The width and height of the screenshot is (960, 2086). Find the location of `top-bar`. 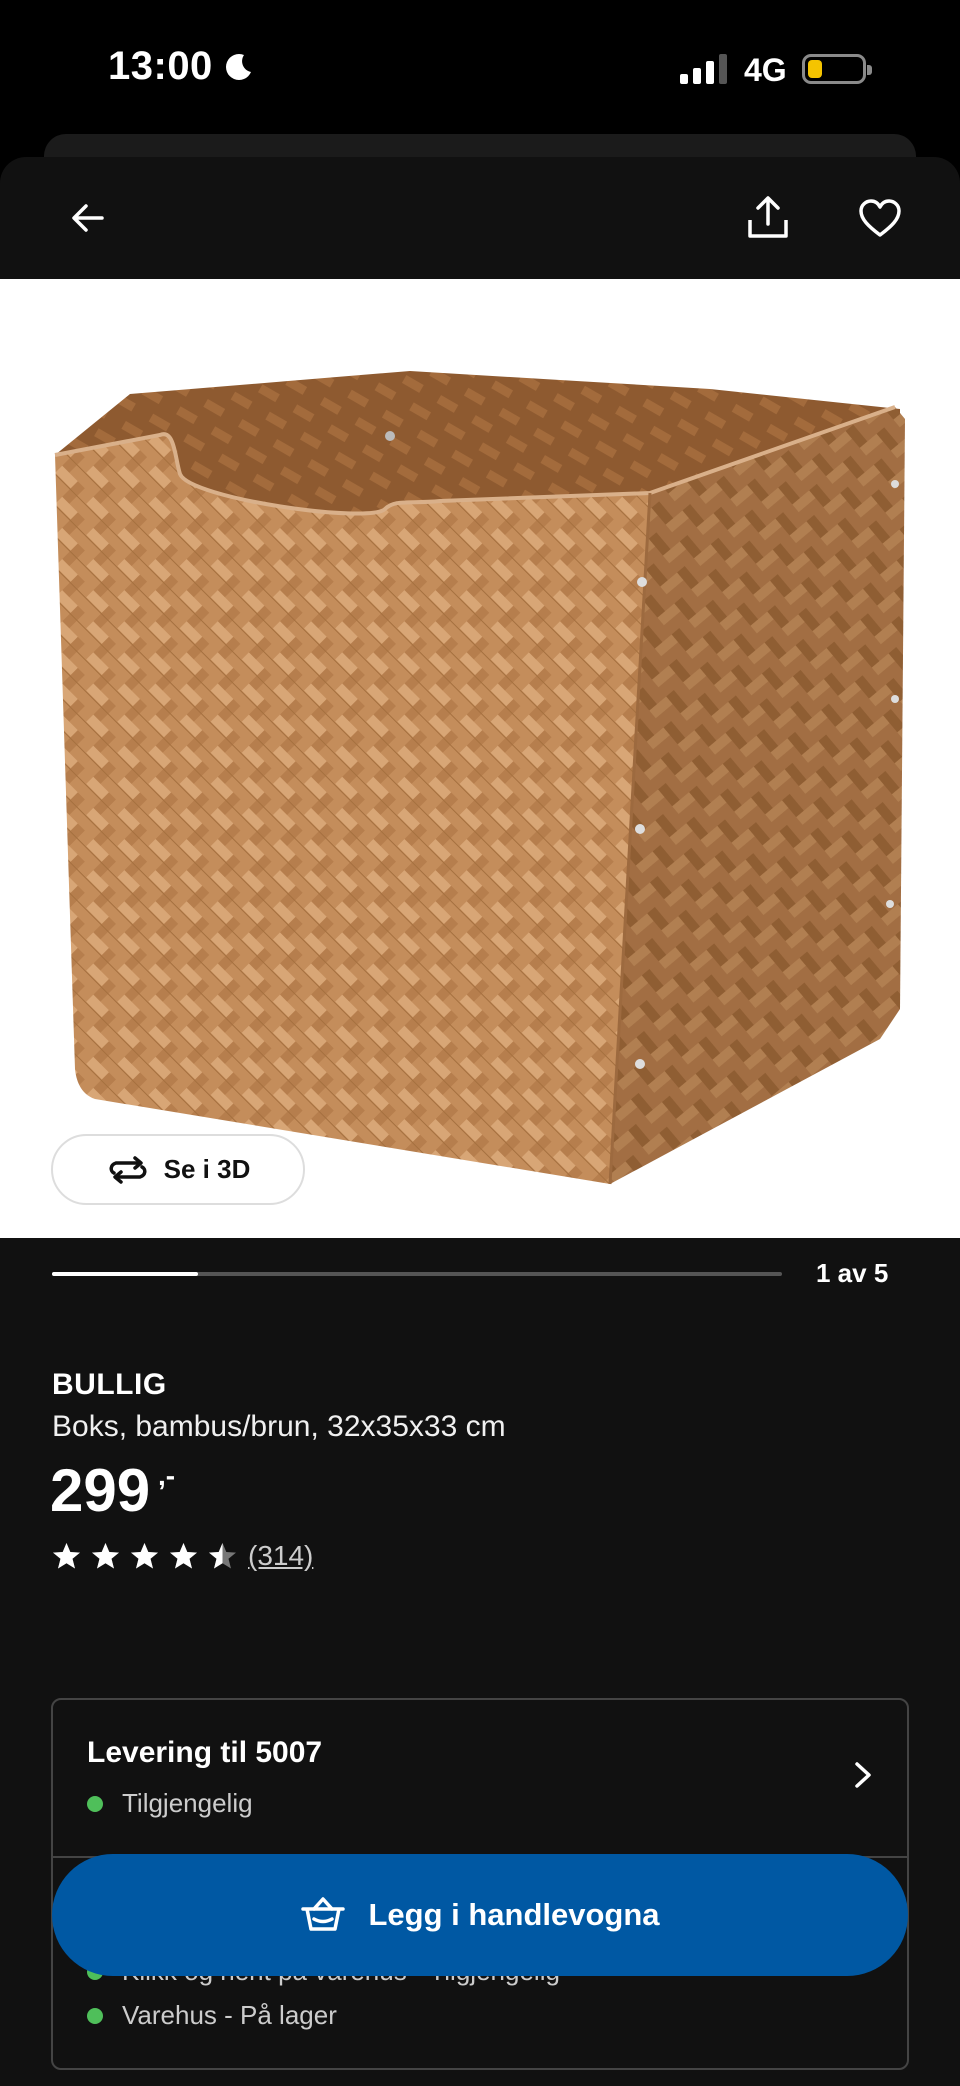

top-bar is located at coordinates (480, 219).